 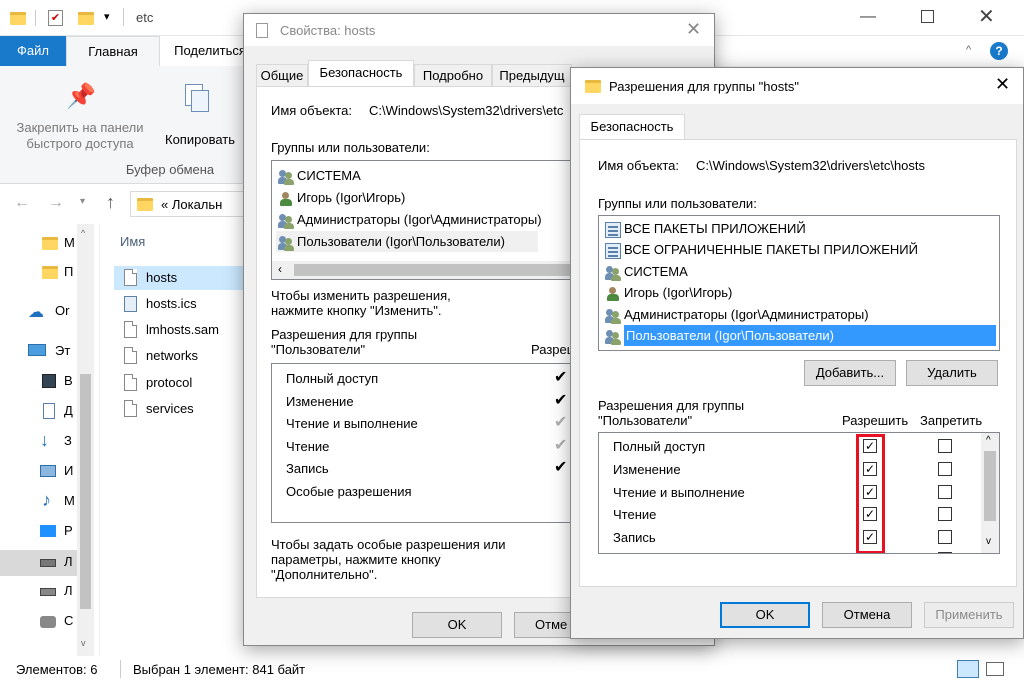 What do you see at coordinates (282, 75) in the screenshot?
I see `tab-general: Общие` at bounding box center [282, 75].